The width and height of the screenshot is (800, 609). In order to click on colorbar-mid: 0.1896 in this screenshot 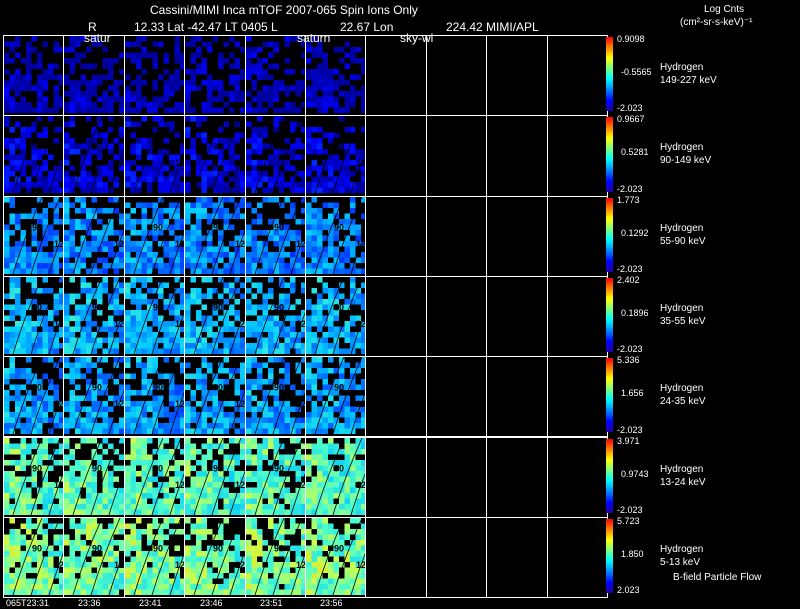, I will do `click(635, 313)`.